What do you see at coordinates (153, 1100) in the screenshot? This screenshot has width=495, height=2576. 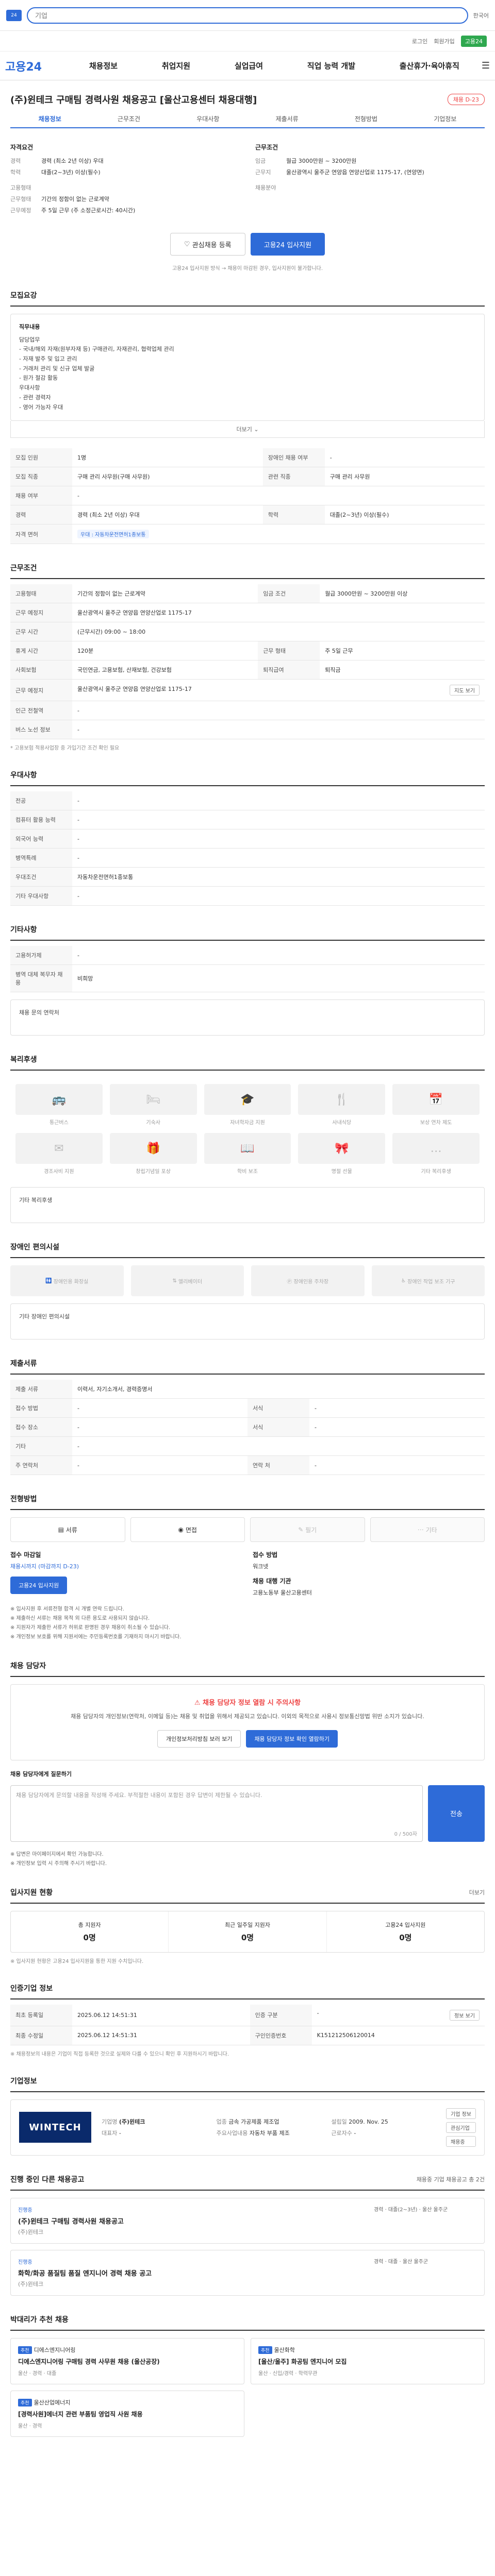 I see `bed-icon: 🛏` at bounding box center [153, 1100].